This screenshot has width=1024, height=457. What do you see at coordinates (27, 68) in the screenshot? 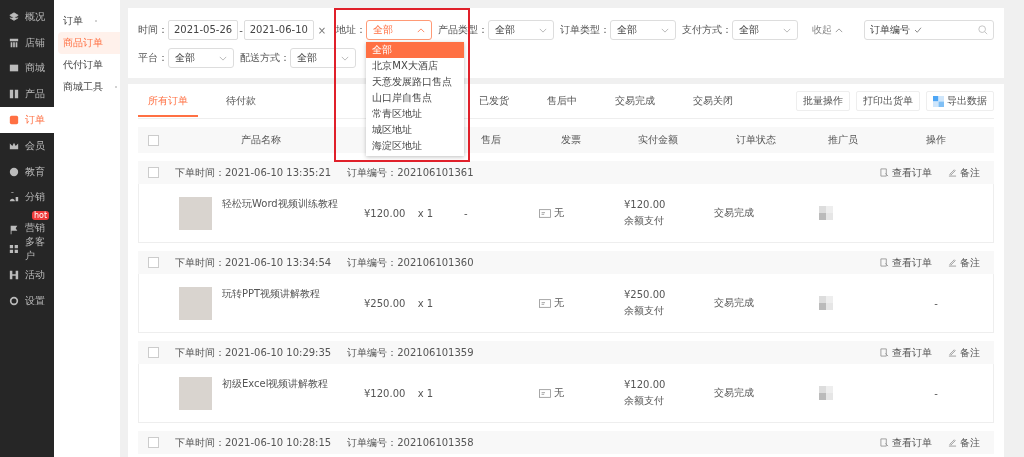
I see `sidebar-item: 商城` at bounding box center [27, 68].